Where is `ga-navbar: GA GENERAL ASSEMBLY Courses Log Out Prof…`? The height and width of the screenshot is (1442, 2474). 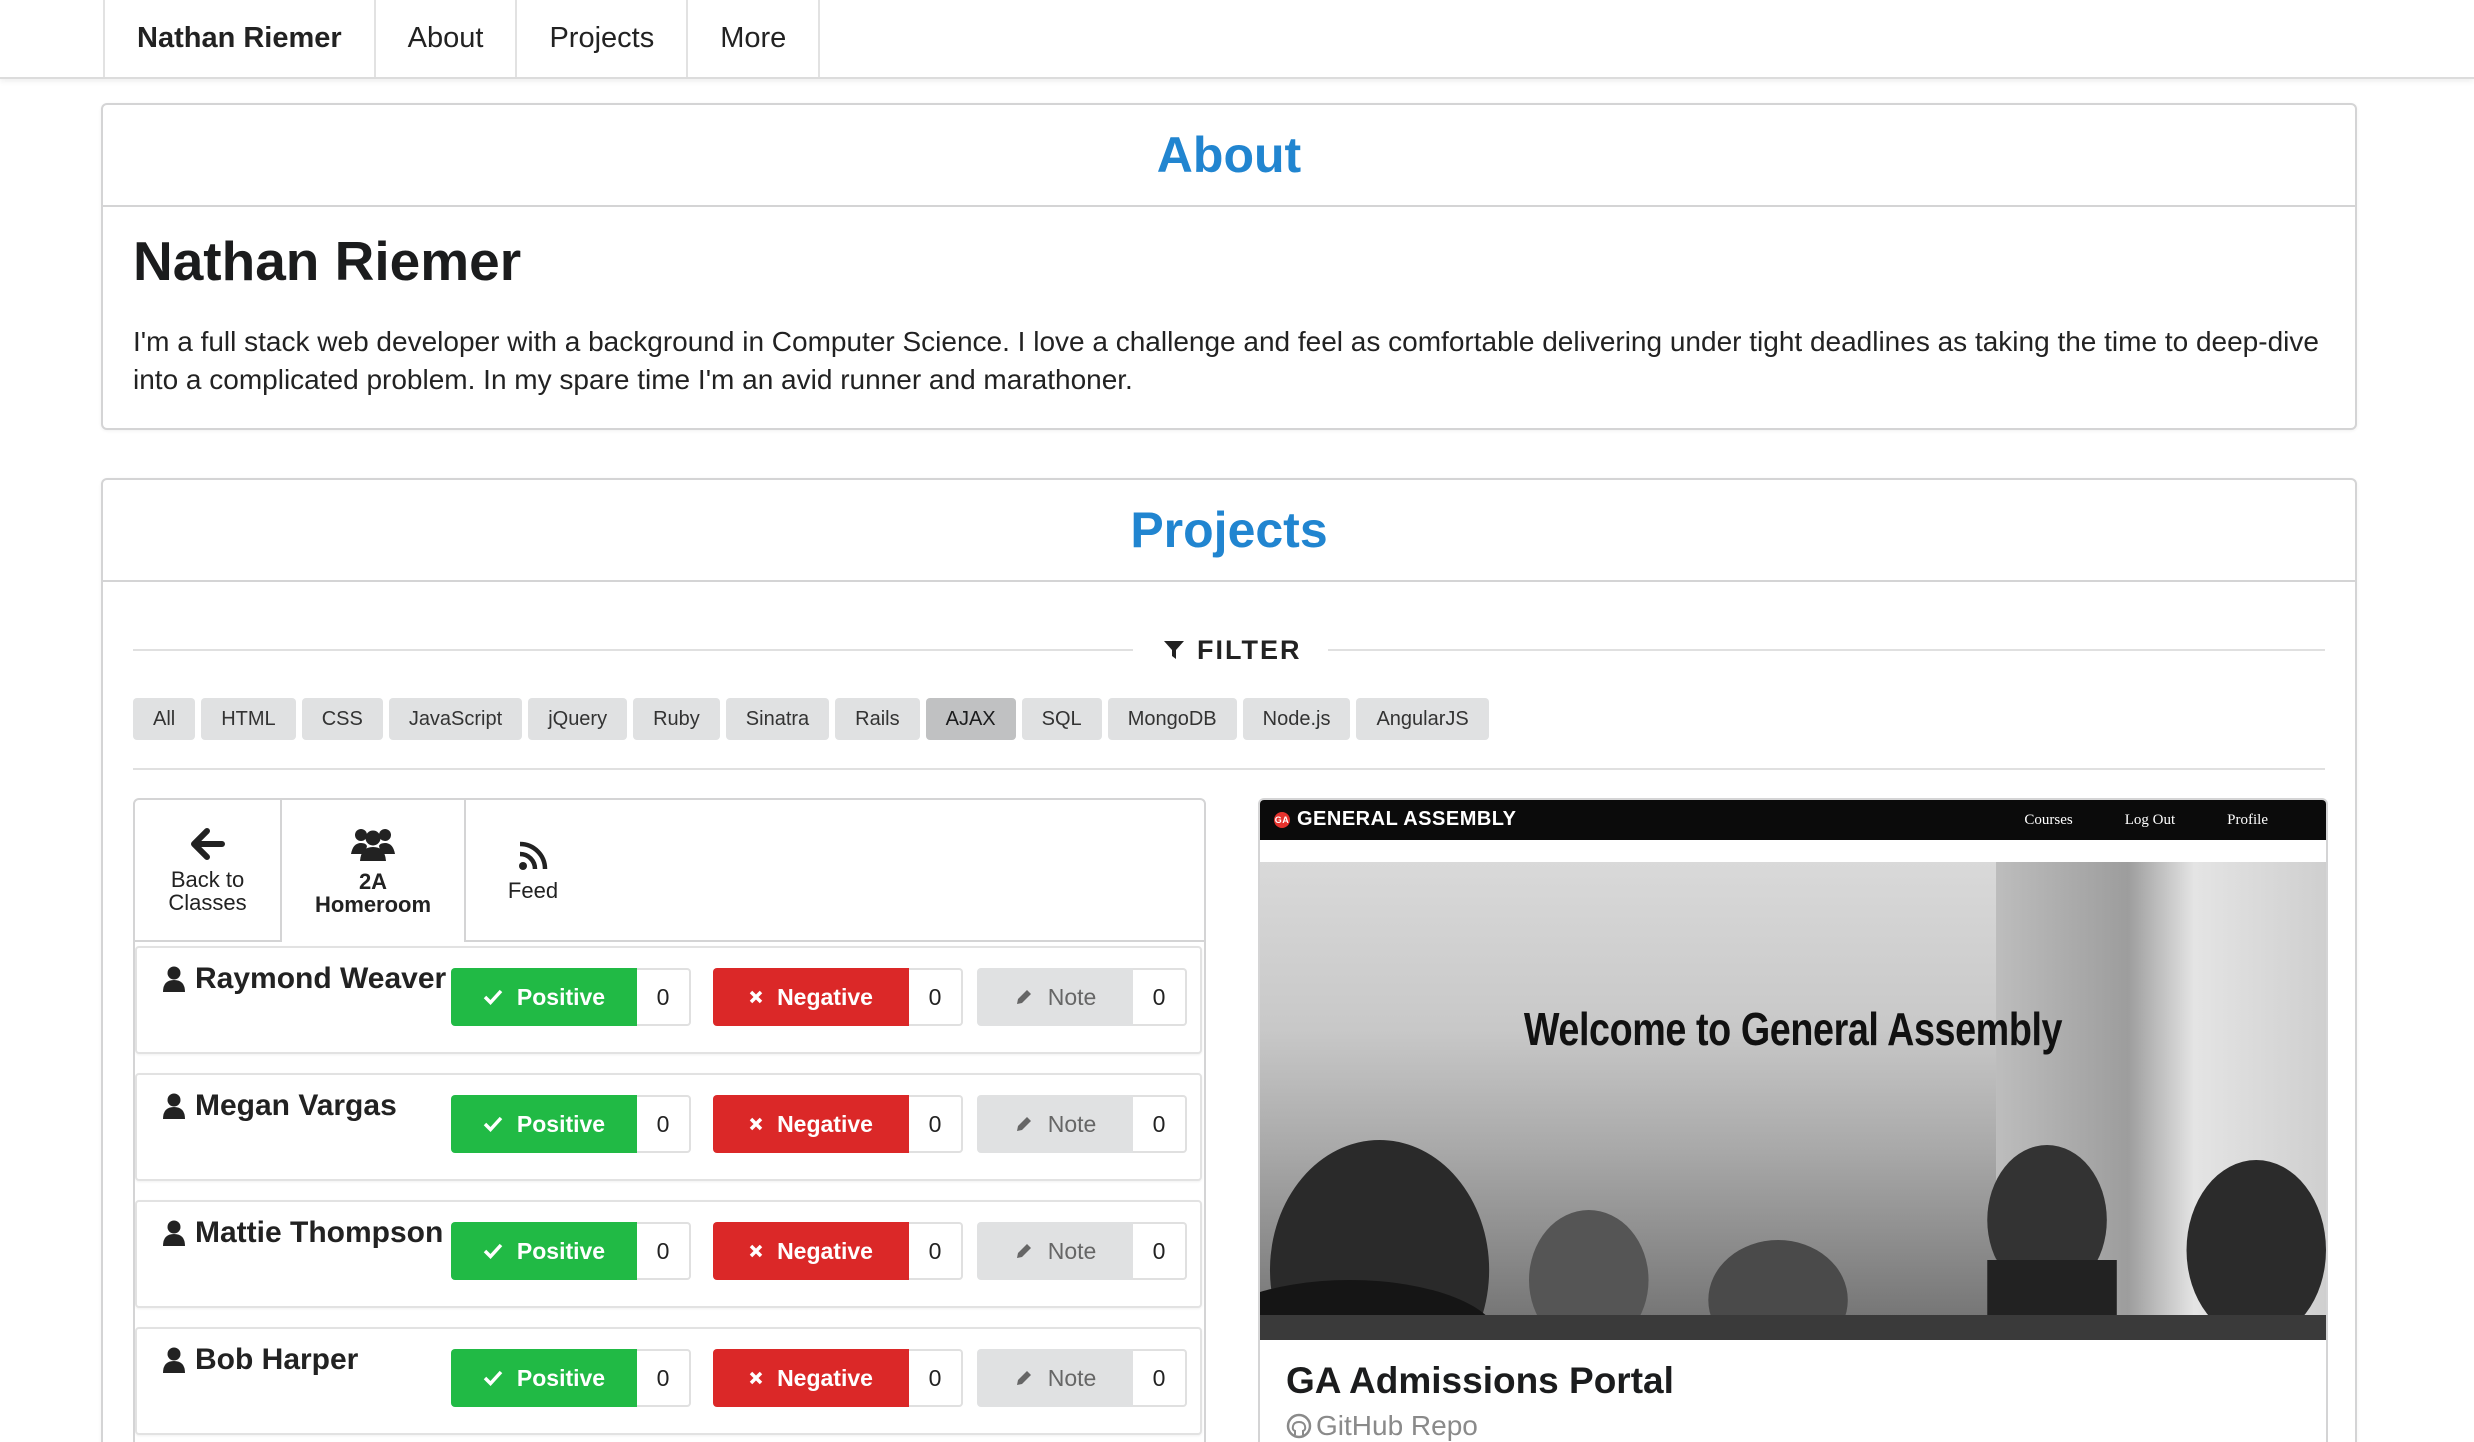
ga-navbar: GA GENERAL ASSEMBLY Courses Log Out Prof… is located at coordinates (1793, 820).